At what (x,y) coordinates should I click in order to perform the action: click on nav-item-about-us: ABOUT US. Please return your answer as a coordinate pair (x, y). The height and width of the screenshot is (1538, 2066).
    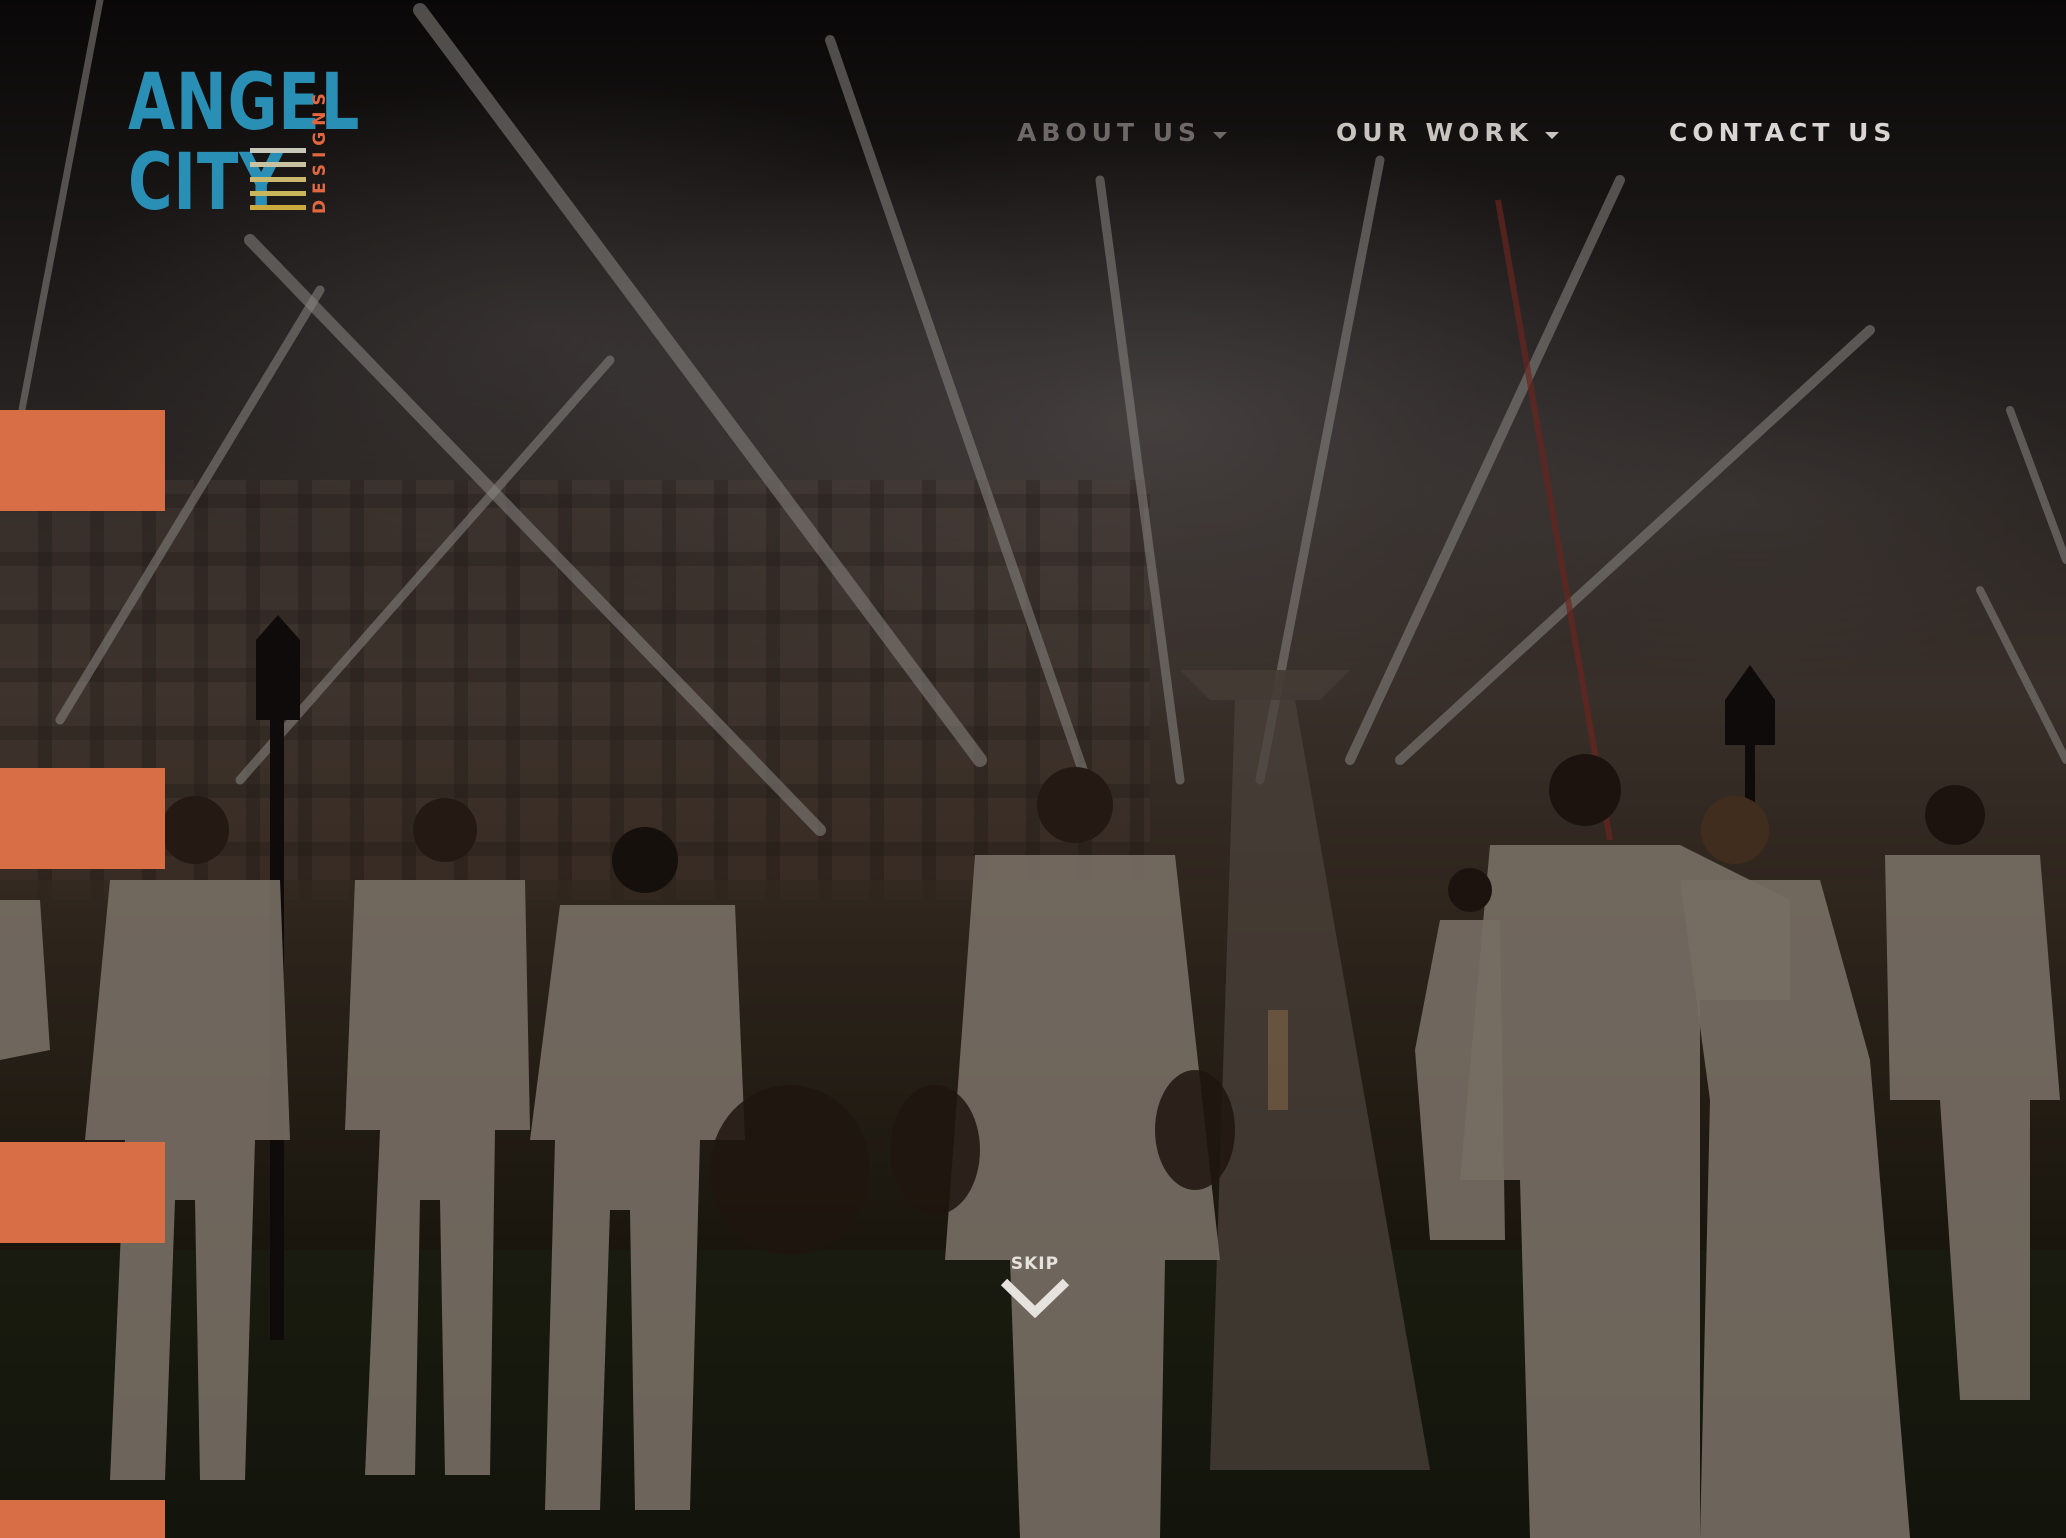
    Looking at the image, I should click on (1122, 132).